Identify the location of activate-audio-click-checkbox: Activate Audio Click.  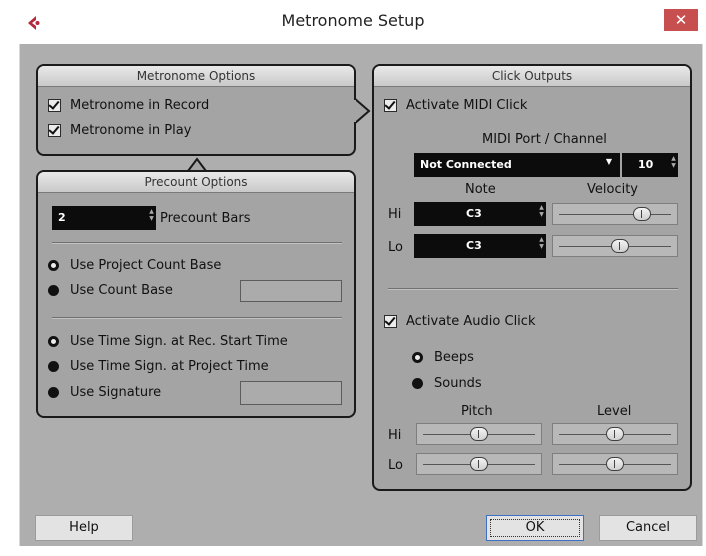
(459, 321).